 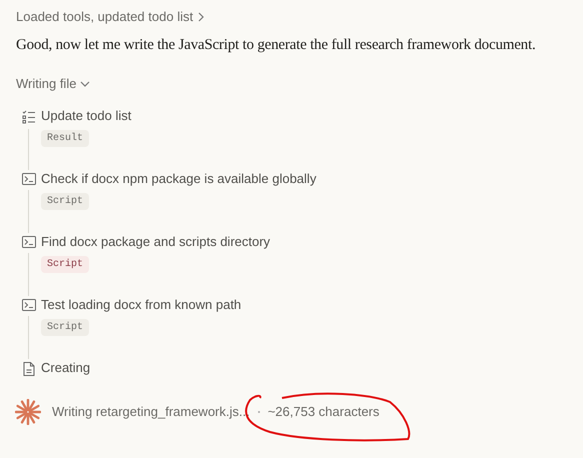 I want to click on step-label: Find docx package and scripts directory, so click(x=155, y=242).